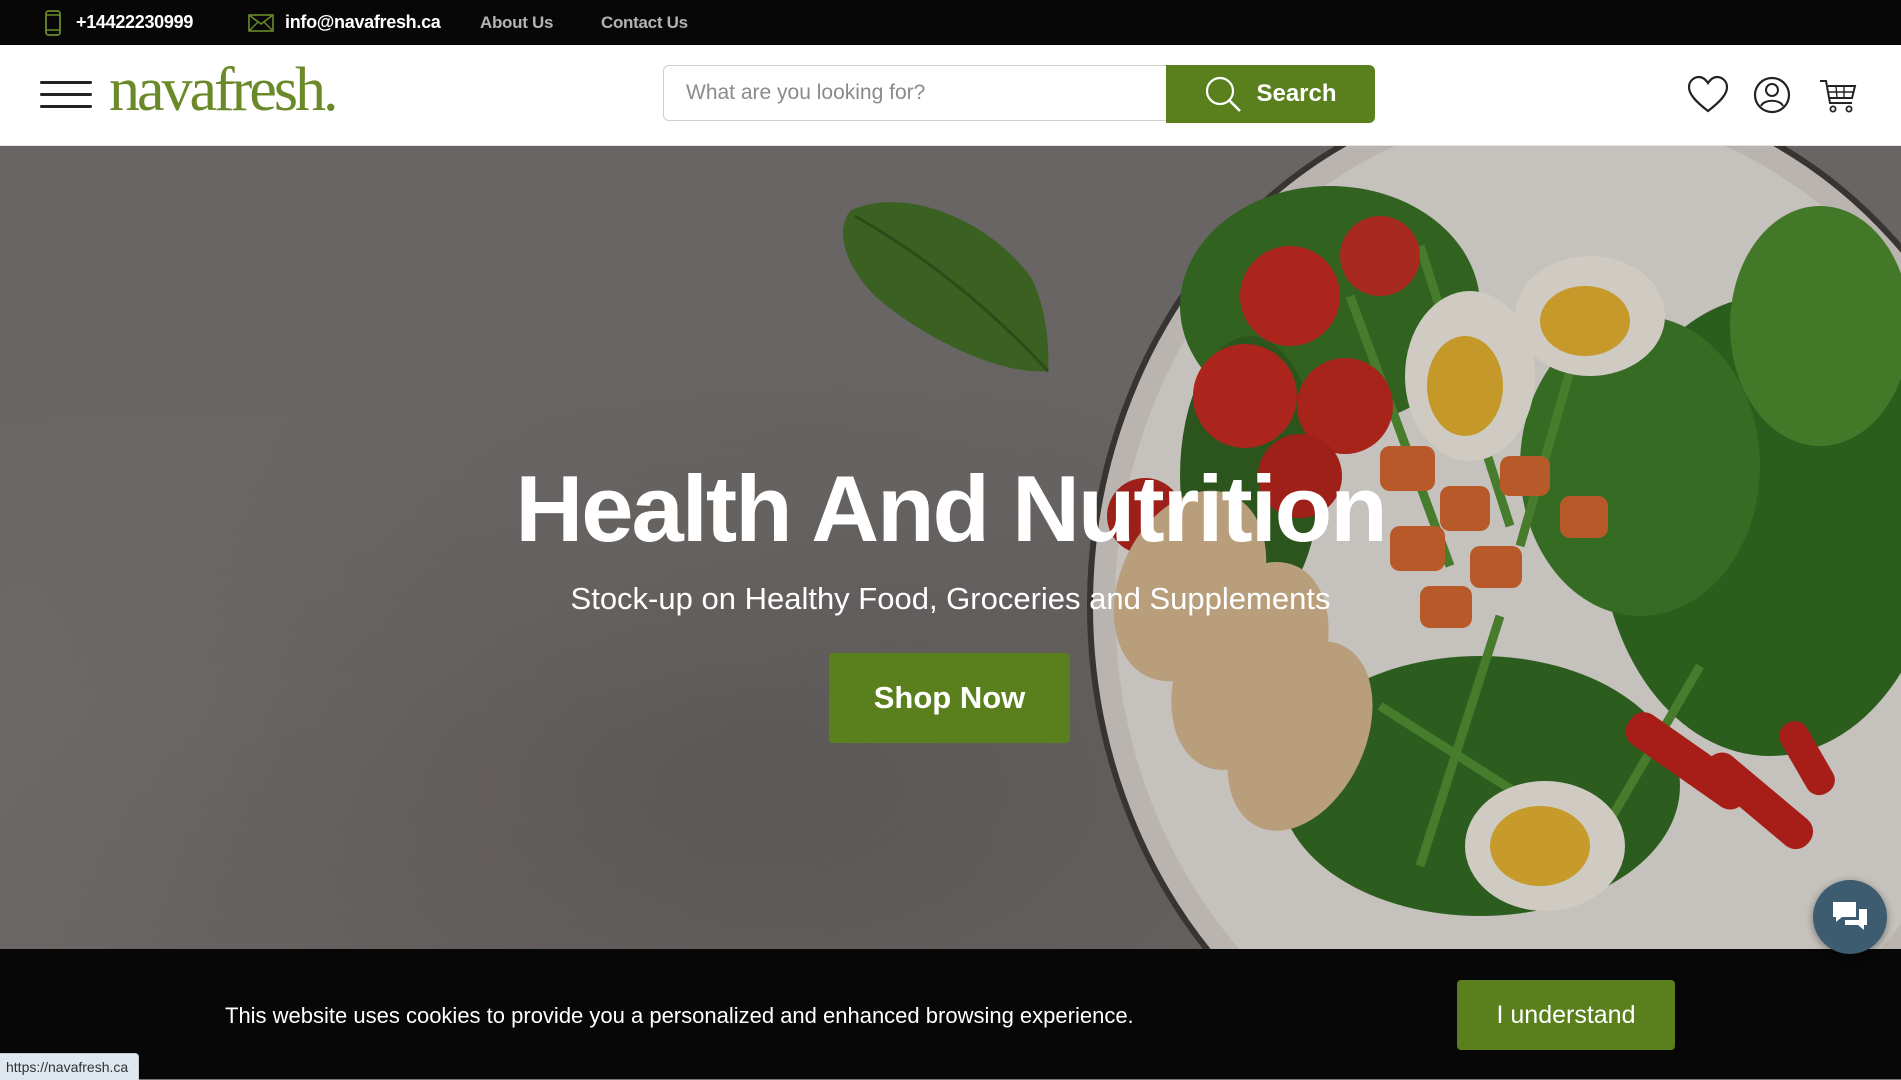  I want to click on chat-icon, so click(1850, 916).